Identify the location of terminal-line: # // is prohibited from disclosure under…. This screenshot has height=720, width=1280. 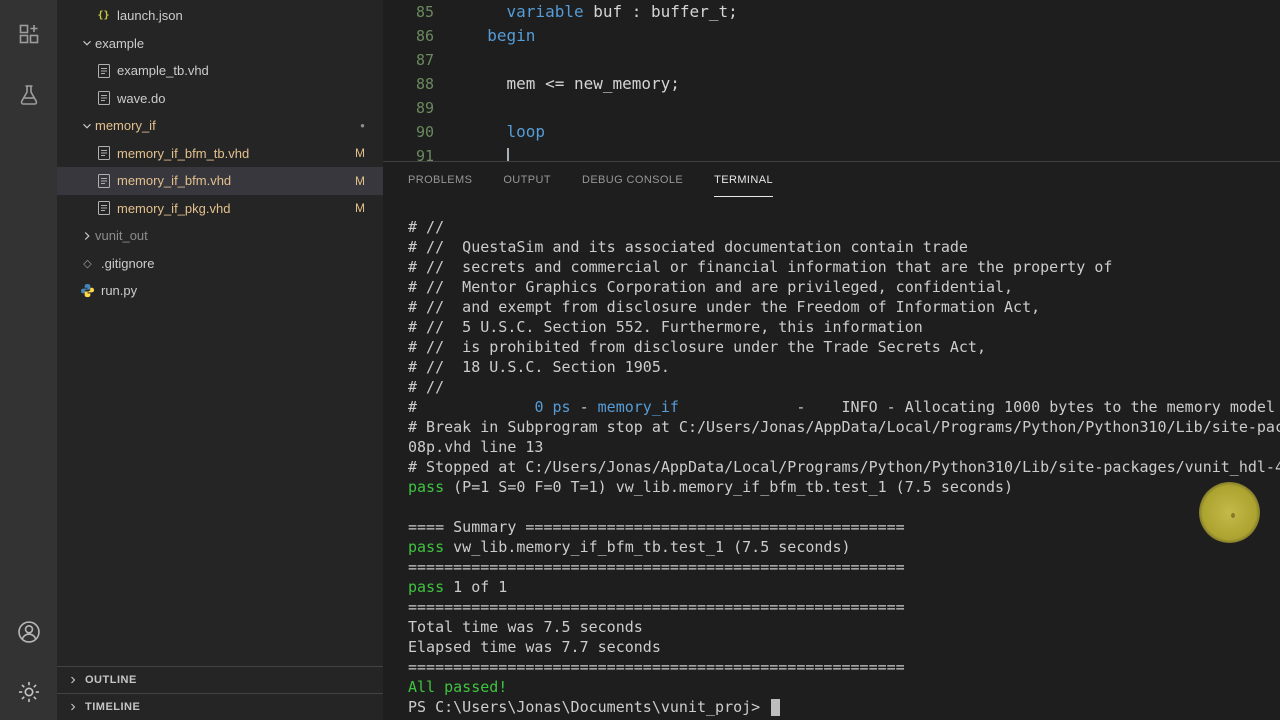
(697, 347).